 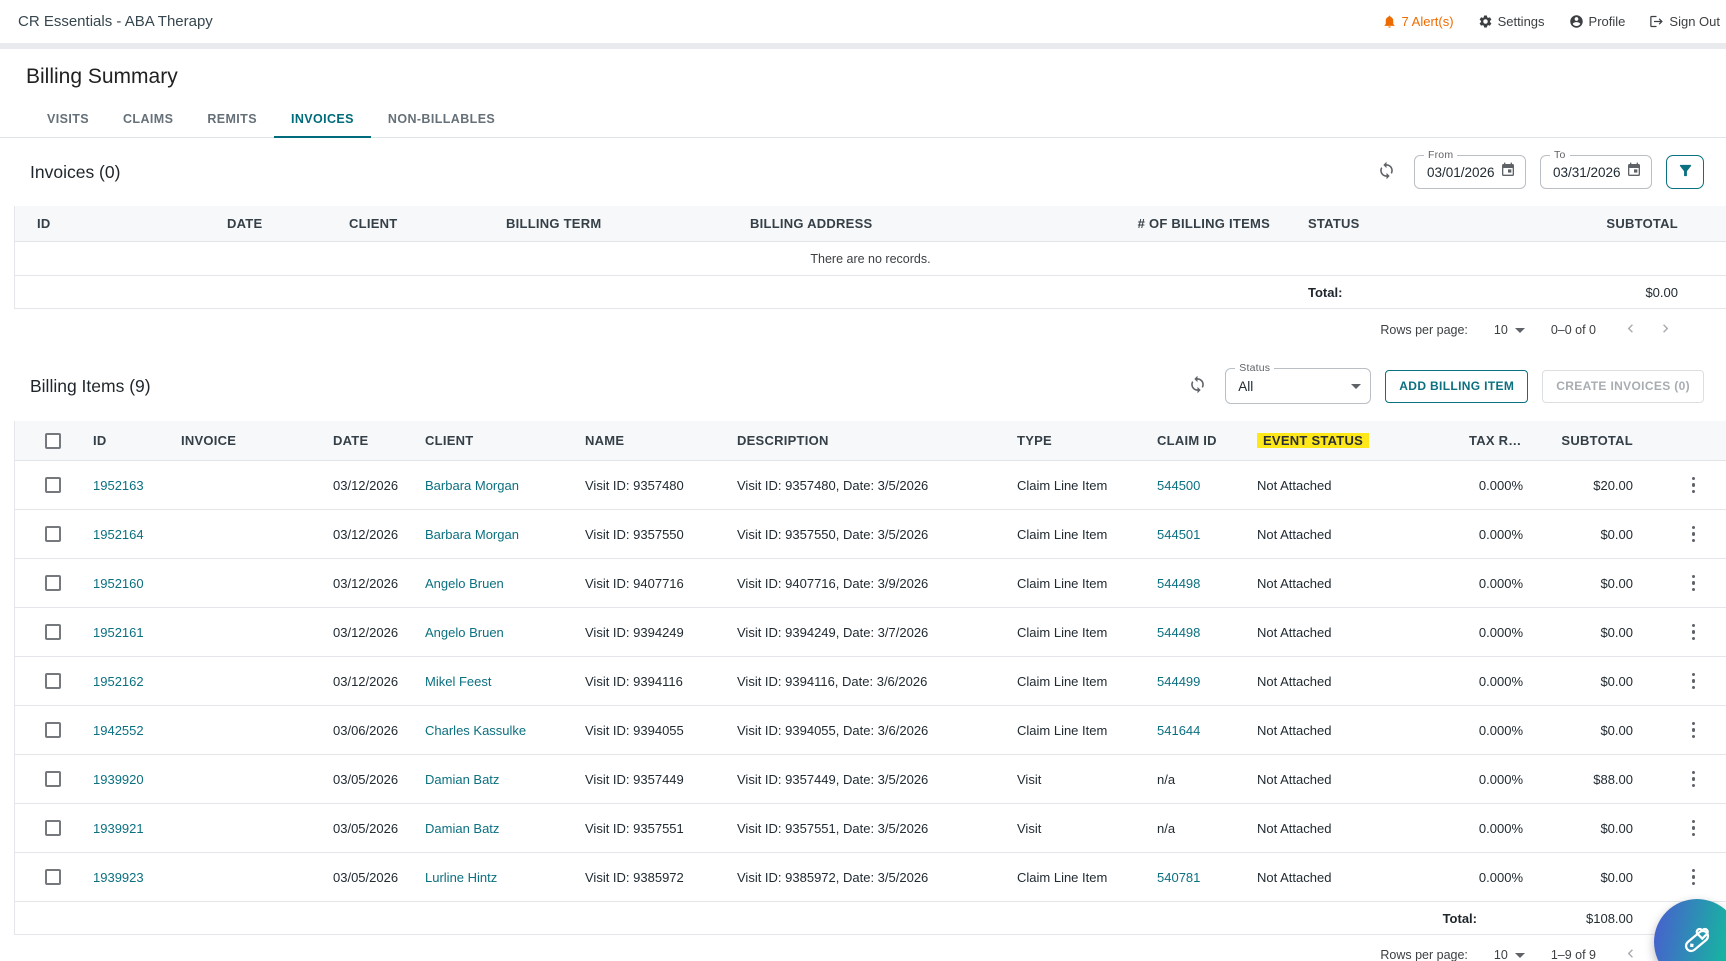 What do you see at coordinates (118, 632) in the screenshot?
I see `billing-item-id-link: 1952161` at bounding box center [118, 632].